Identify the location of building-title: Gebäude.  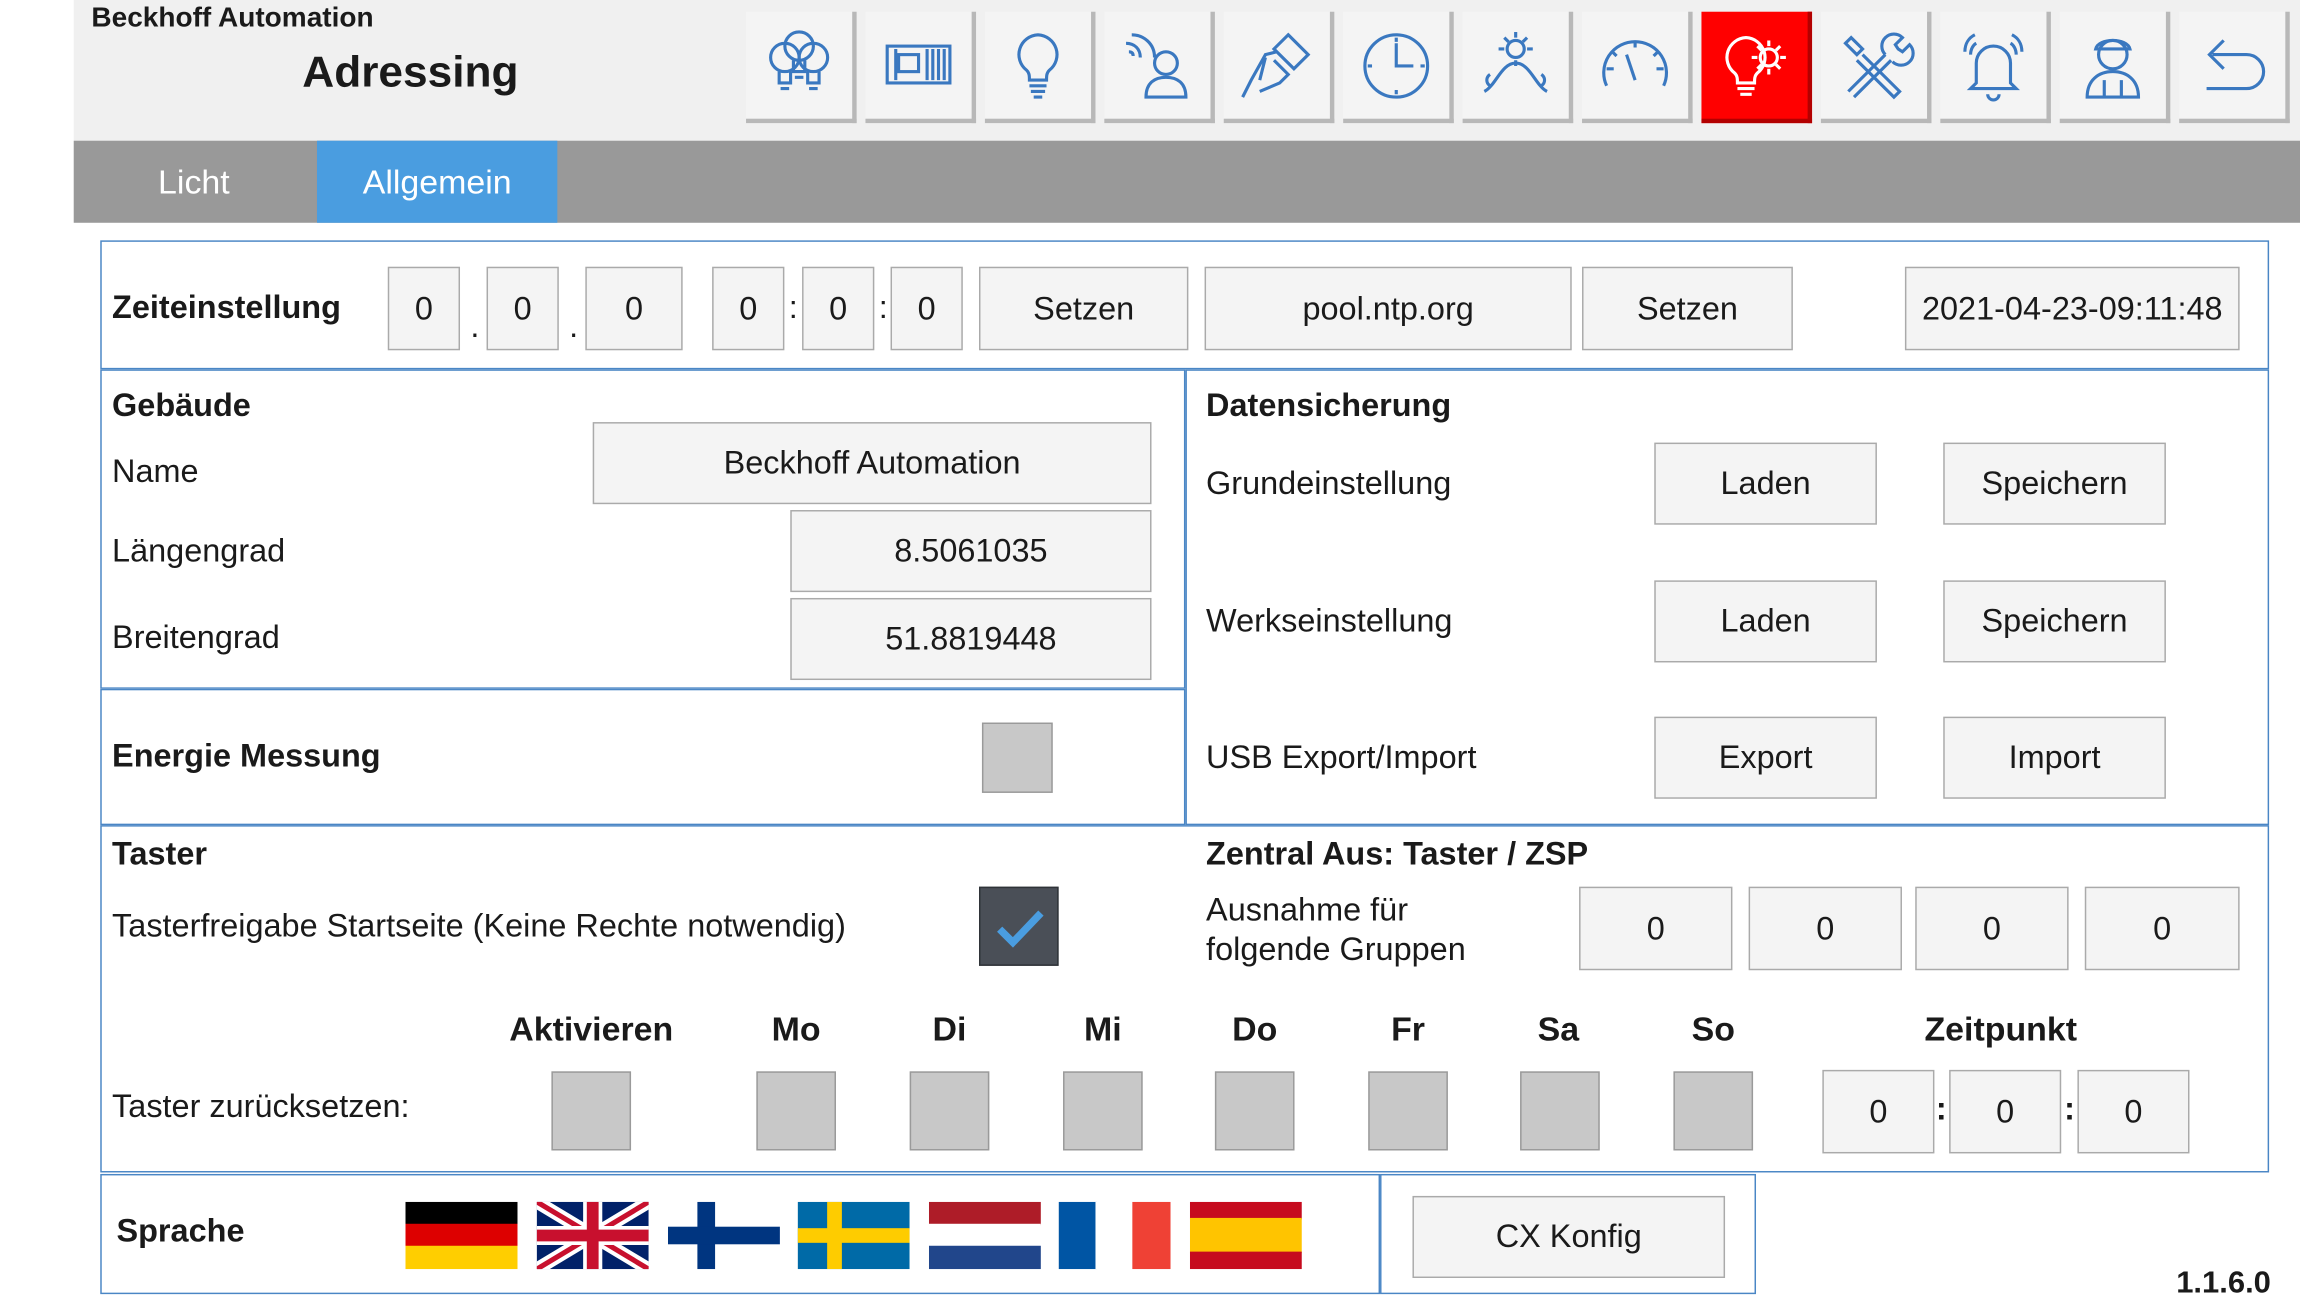
(181, 405).